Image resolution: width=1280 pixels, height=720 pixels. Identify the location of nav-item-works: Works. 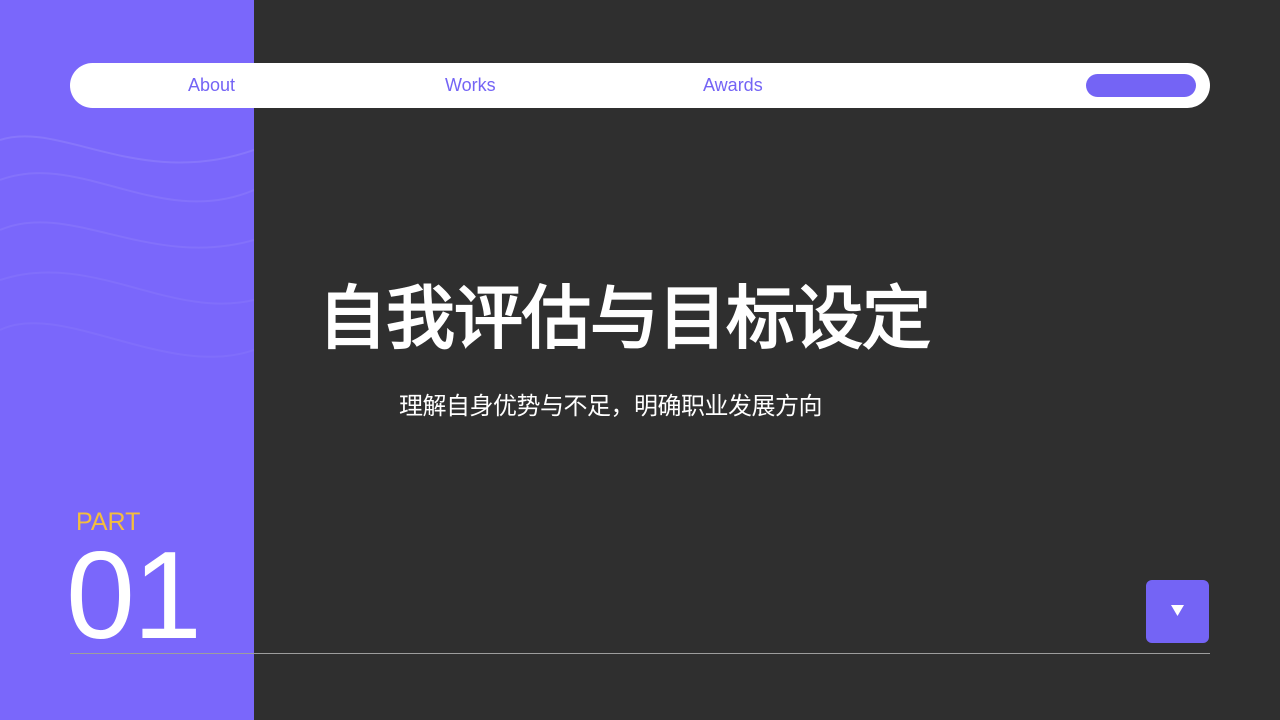
(470, 85).